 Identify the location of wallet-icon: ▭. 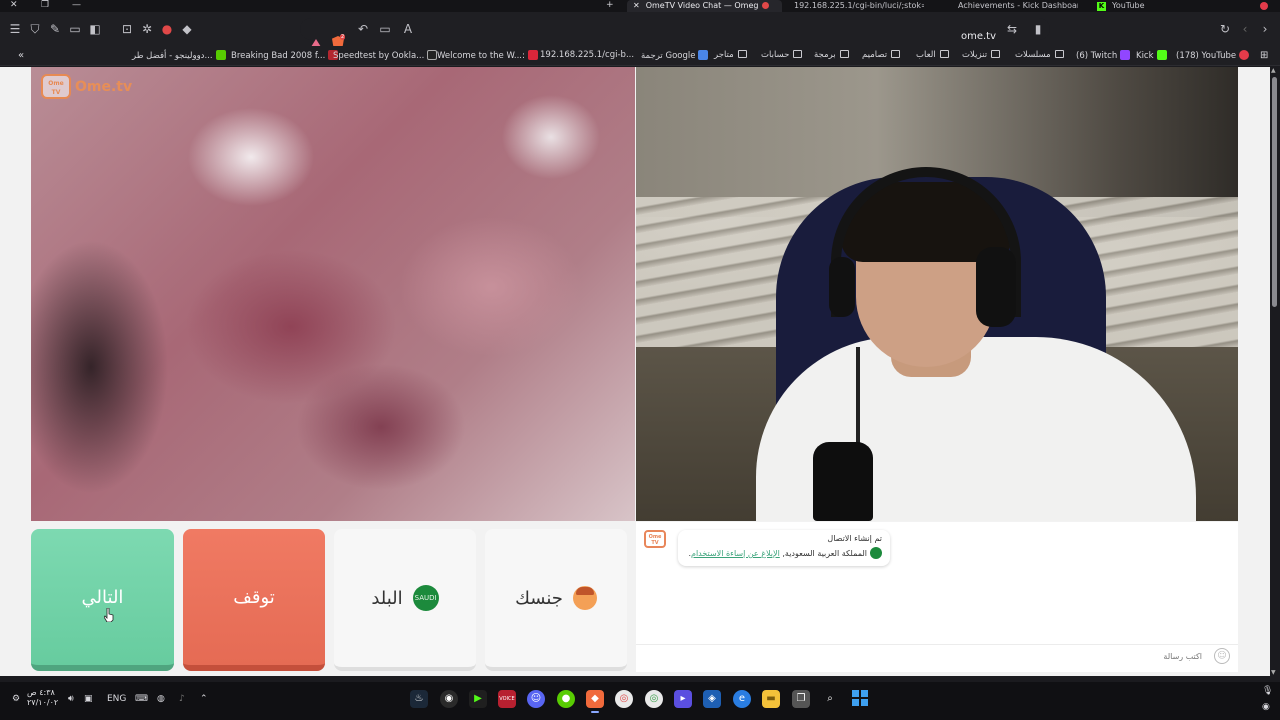
(75, 29).